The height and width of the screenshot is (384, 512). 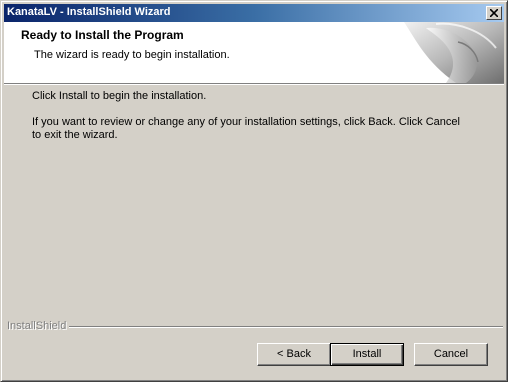 I want to click on close-button, so click(x=494, y=13).